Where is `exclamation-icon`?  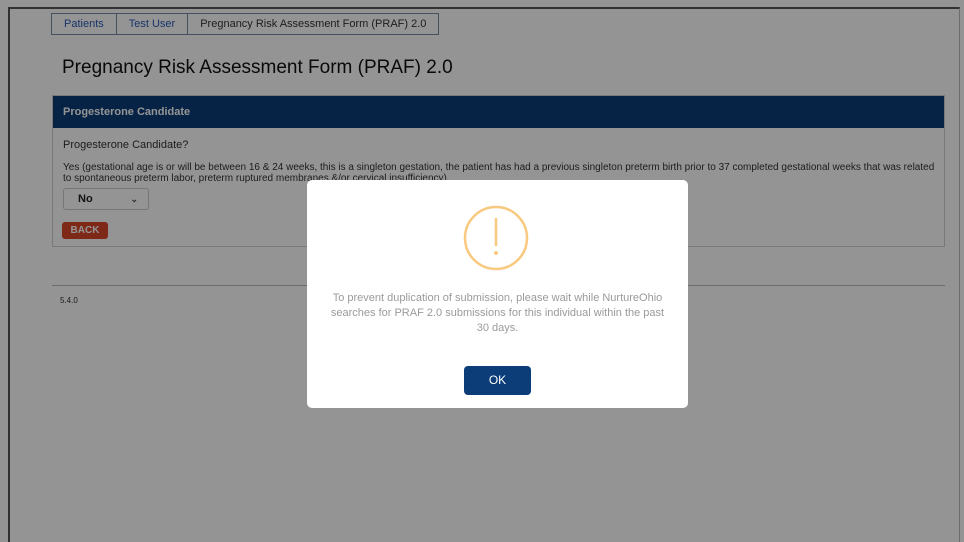
exclamation-icon is located at coordinates (496, 238).